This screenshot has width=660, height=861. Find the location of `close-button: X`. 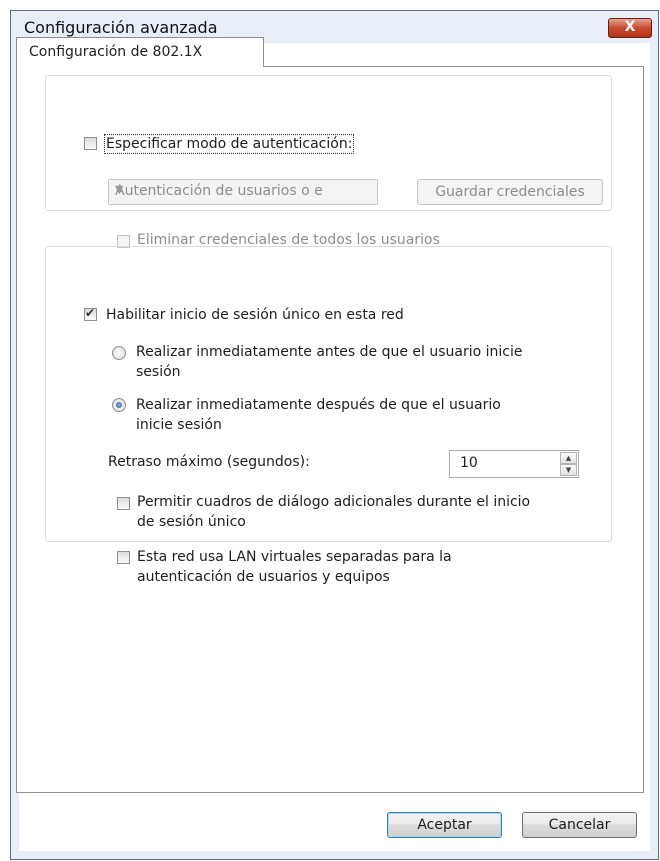

close-button: X is located at coordinates (630, 28).